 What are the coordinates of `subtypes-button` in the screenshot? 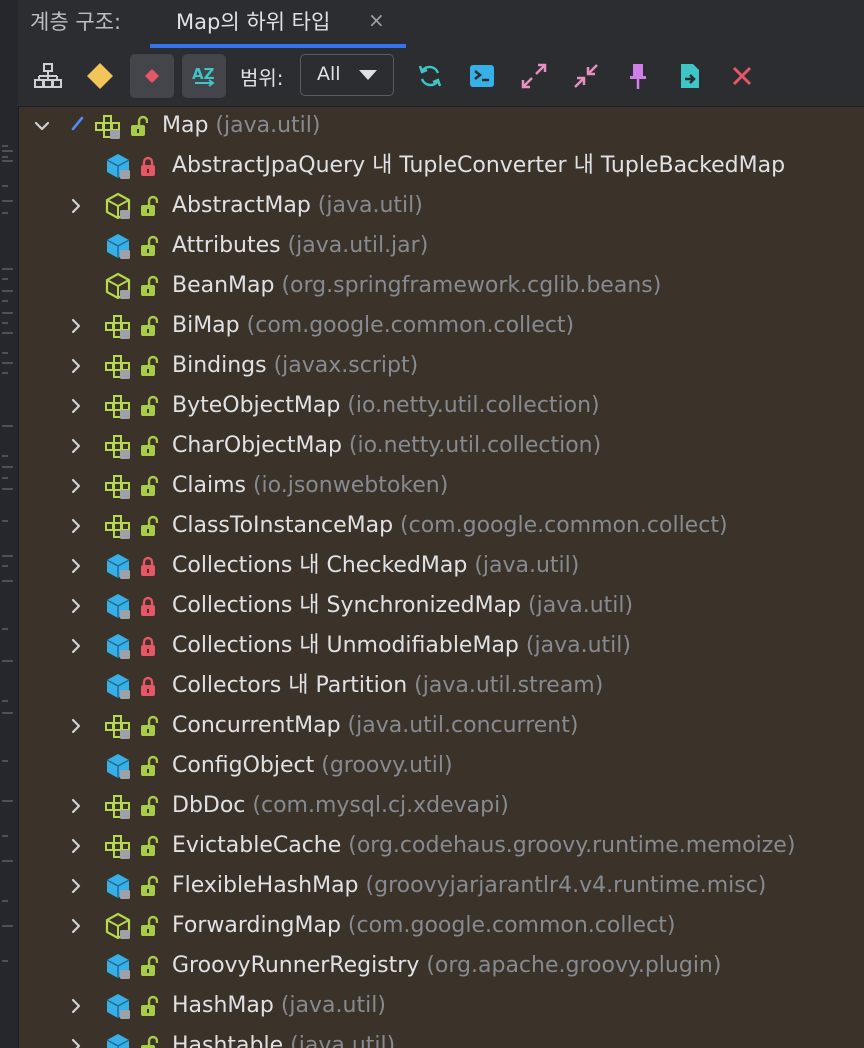 It's located at (152, 76).